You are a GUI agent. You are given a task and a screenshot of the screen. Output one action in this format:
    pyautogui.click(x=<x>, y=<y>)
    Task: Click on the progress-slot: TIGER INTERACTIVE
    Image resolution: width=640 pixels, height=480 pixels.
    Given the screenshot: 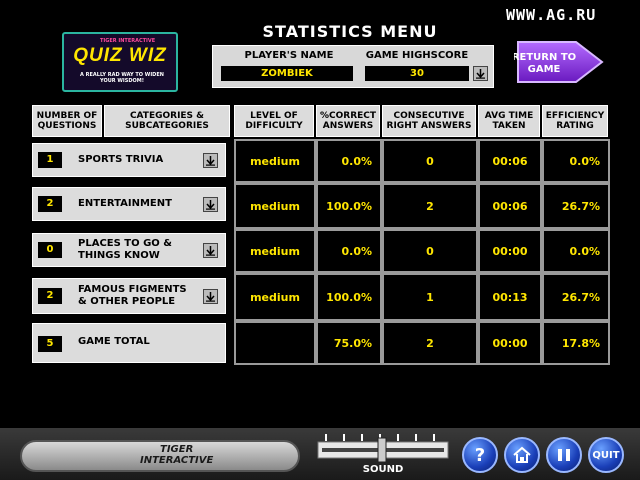 What is the action you would take?
    pyautogui.click(x=160, y=456)
    